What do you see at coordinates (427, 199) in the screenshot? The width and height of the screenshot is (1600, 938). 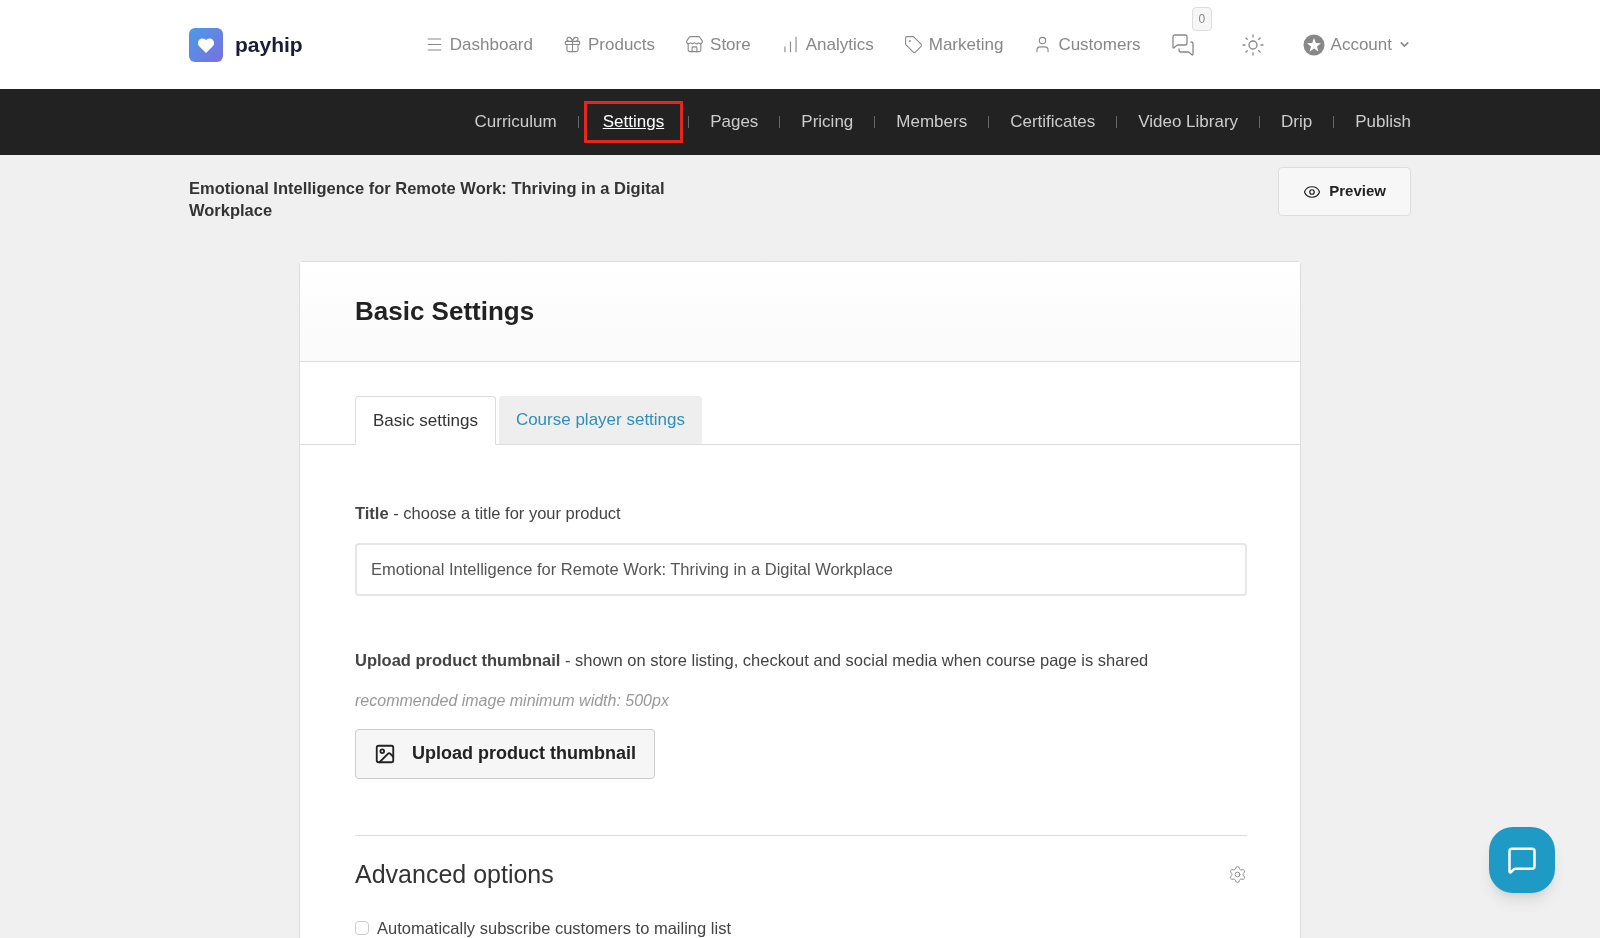 I see `product-title: Emotional Intelligence for Remote Work: Thriving in a Digital Workplace` at bounding box center [427, 199].